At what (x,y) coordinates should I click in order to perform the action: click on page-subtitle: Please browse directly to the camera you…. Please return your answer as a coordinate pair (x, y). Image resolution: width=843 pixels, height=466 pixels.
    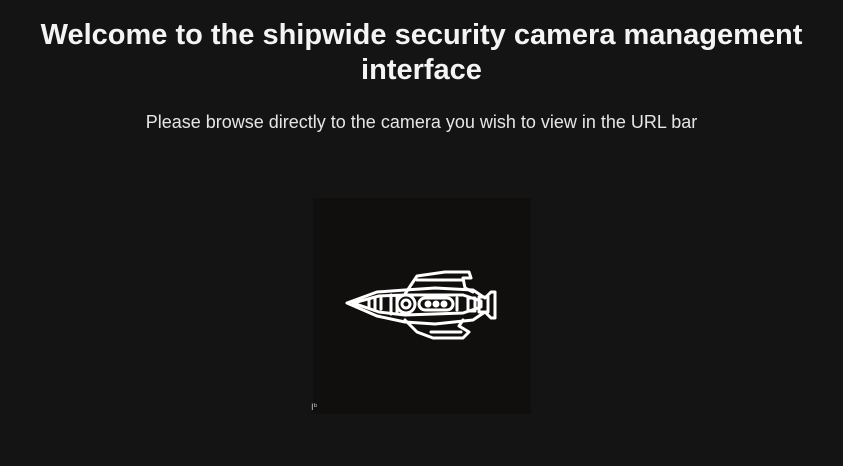
    Looking at the image, I should click on (421, 122).